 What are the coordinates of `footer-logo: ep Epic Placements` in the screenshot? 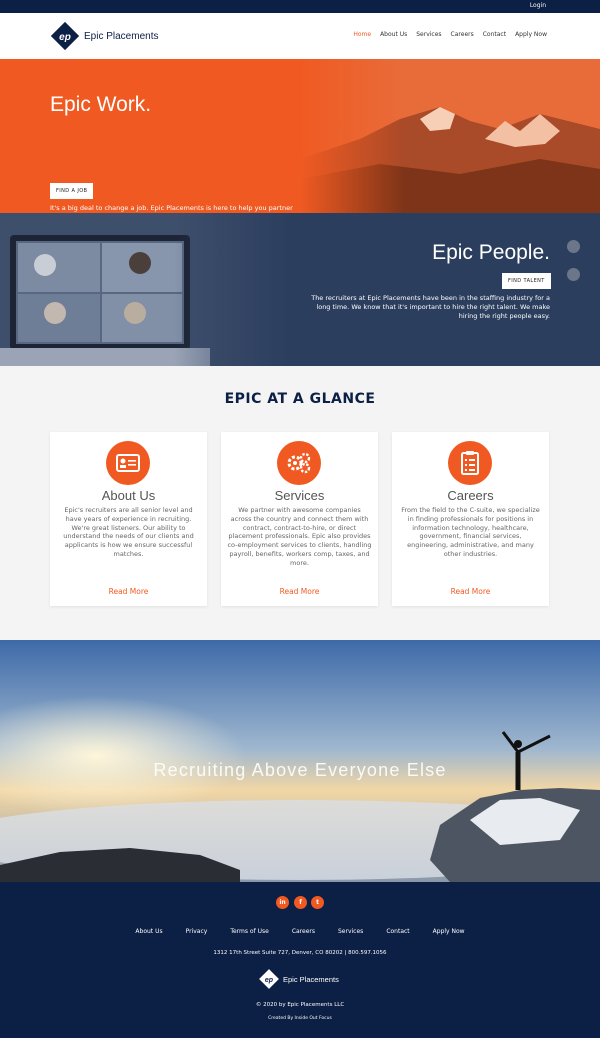 It's located at (298, 979).